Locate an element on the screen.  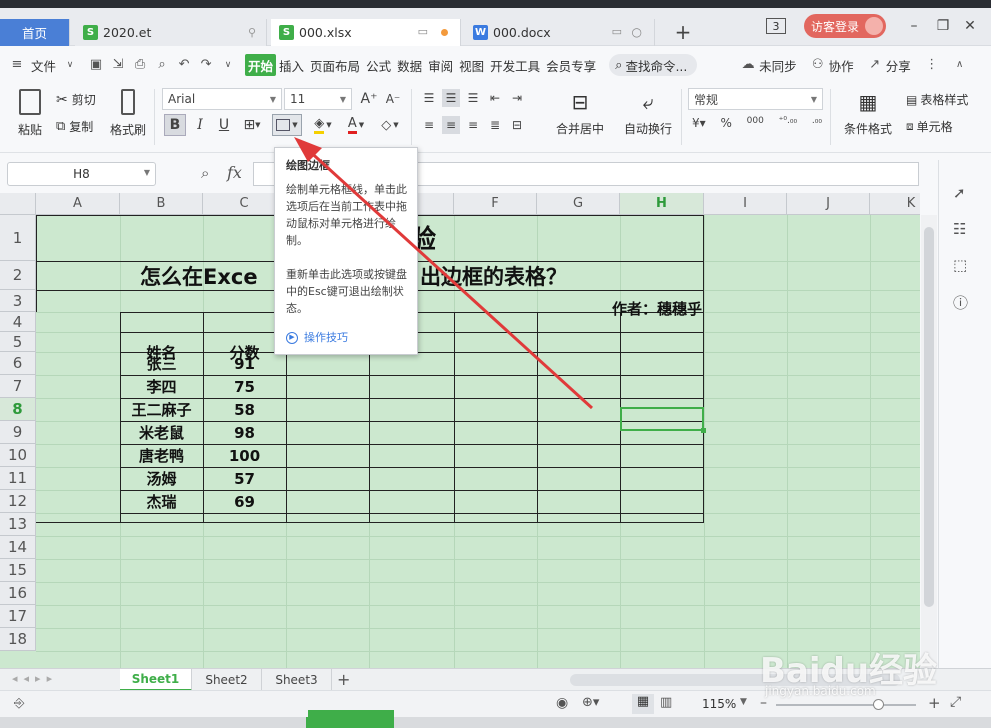
red-arrow-annotation is located at coordinates (444, 273).